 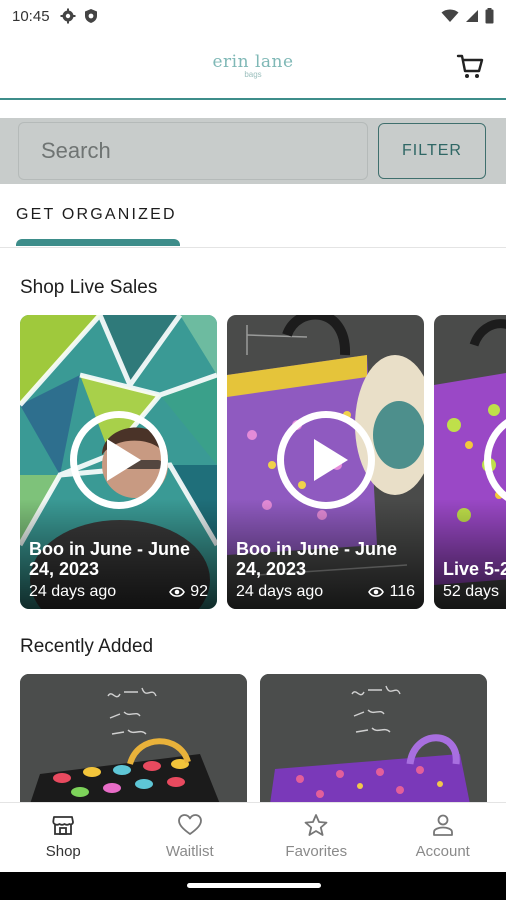 I want to click on video-title: Live 5-2 Mayflie, so click(x=474, y=569).